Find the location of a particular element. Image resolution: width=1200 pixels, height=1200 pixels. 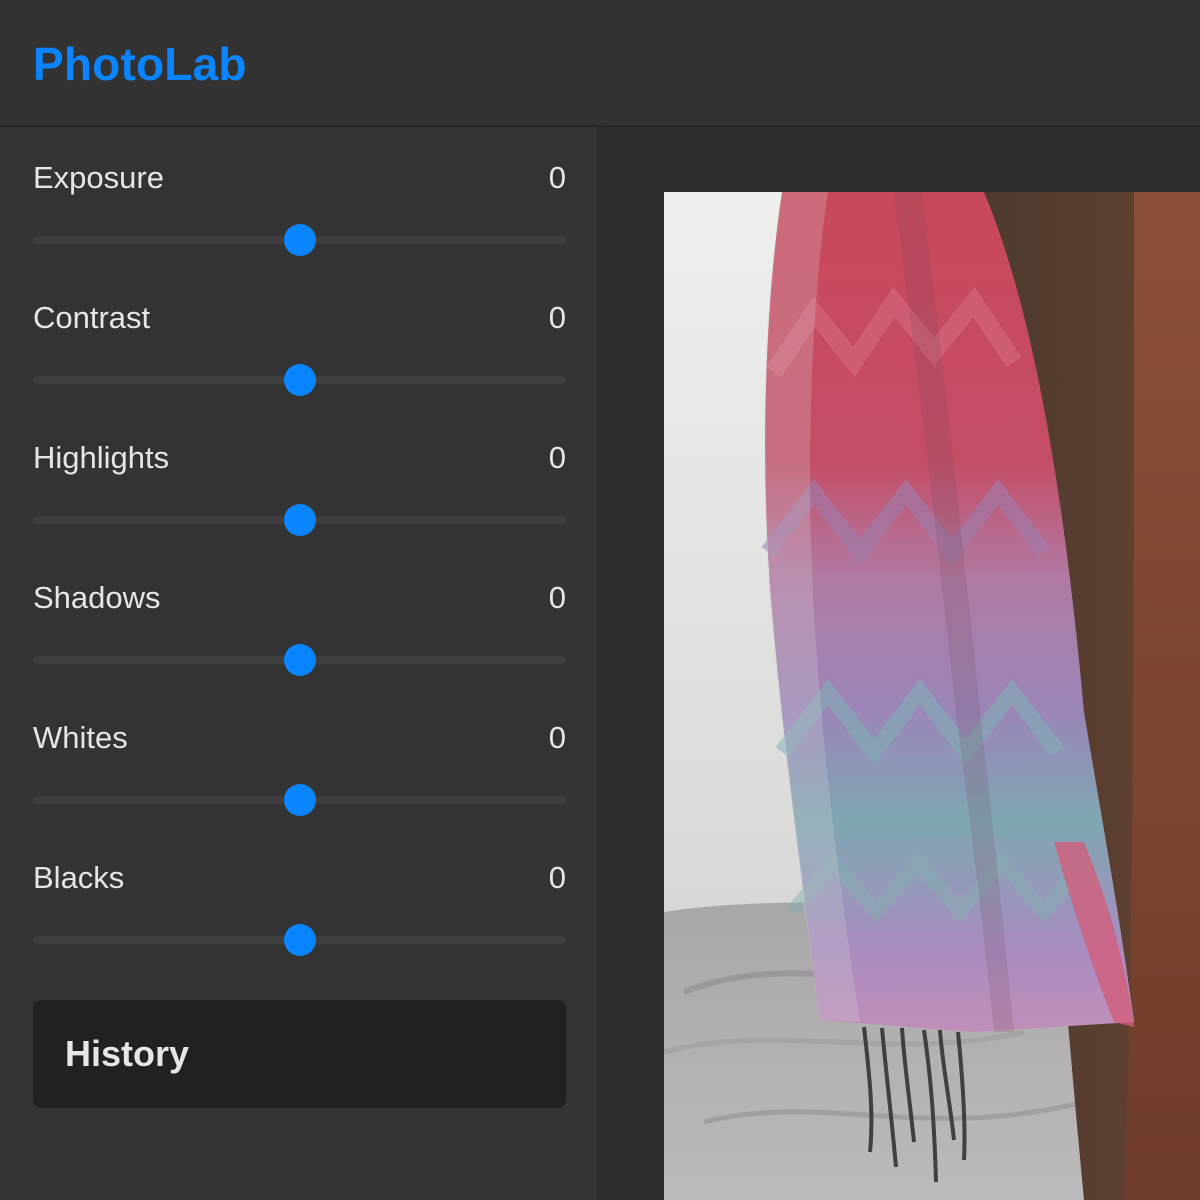

highlights-slider-thumb is located at coordinates (299, 520).